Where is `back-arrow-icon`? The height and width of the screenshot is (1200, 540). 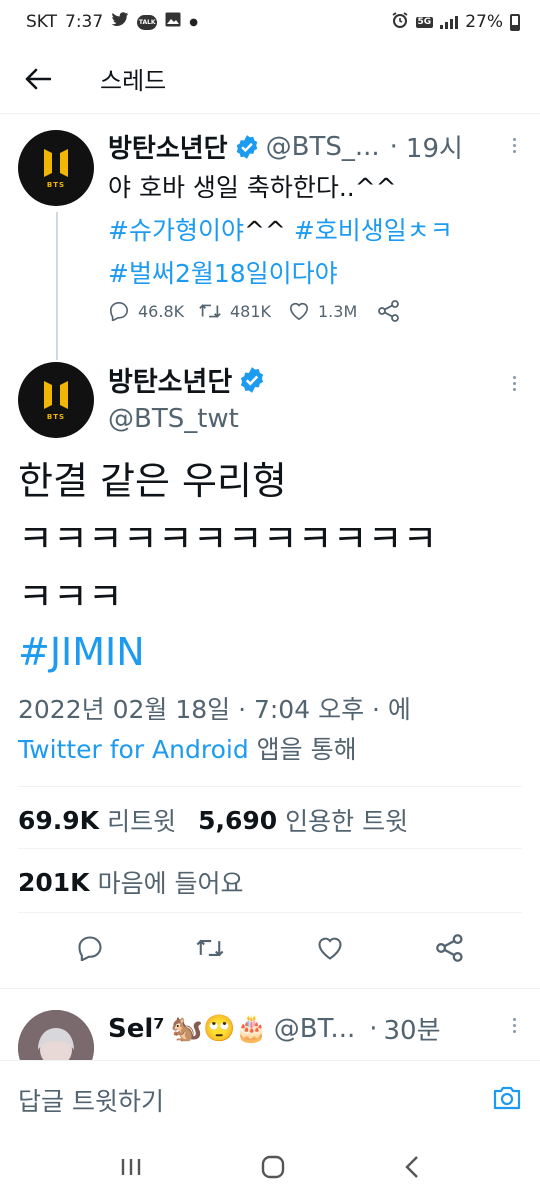 back-arrow-icon is located at coordinates (38, 78).